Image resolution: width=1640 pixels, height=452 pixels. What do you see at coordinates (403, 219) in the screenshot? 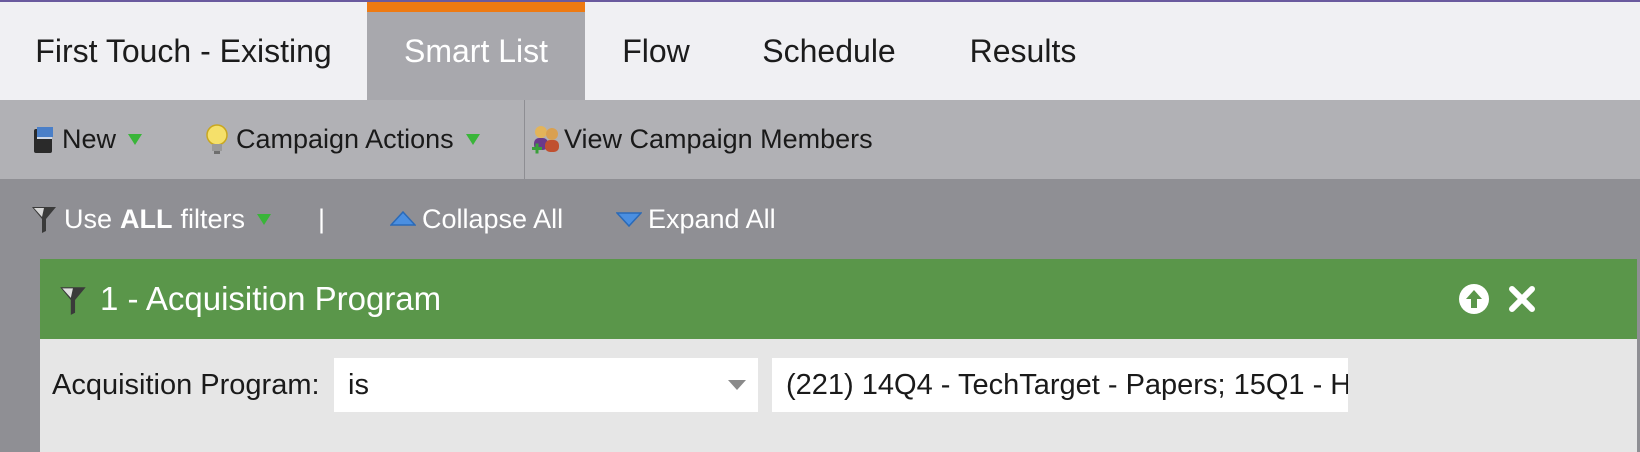
I see `triangle-up-icon` at bounding box center [403, 219].